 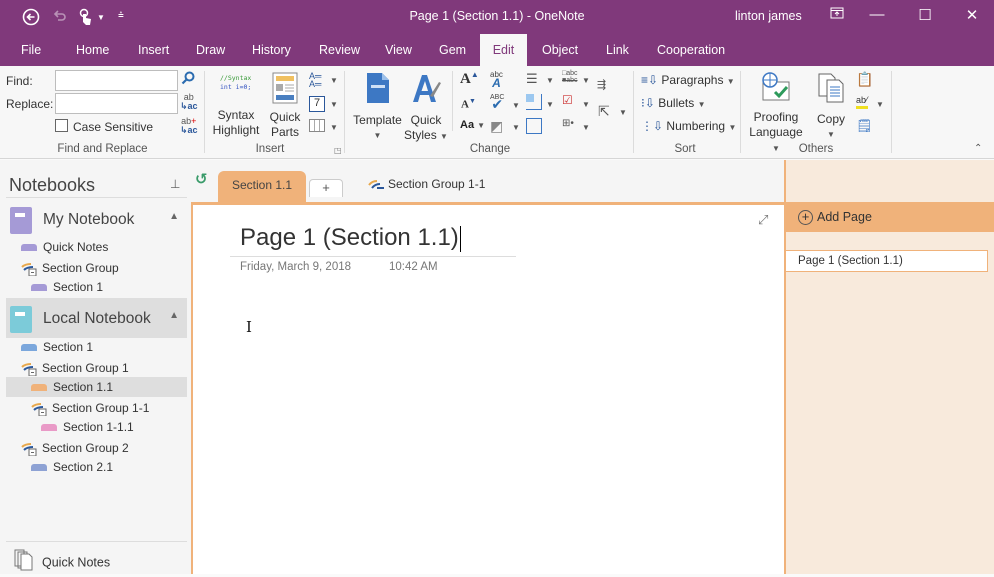 I want to click on ribbon-display-options-icon, so click(x=837, y=14).